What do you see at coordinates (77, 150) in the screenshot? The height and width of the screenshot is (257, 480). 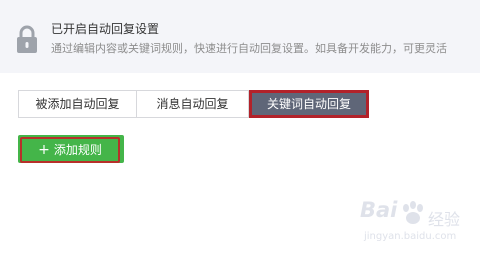 I see `add-rule-label: 添加规则` at bounding box center [77, 150].